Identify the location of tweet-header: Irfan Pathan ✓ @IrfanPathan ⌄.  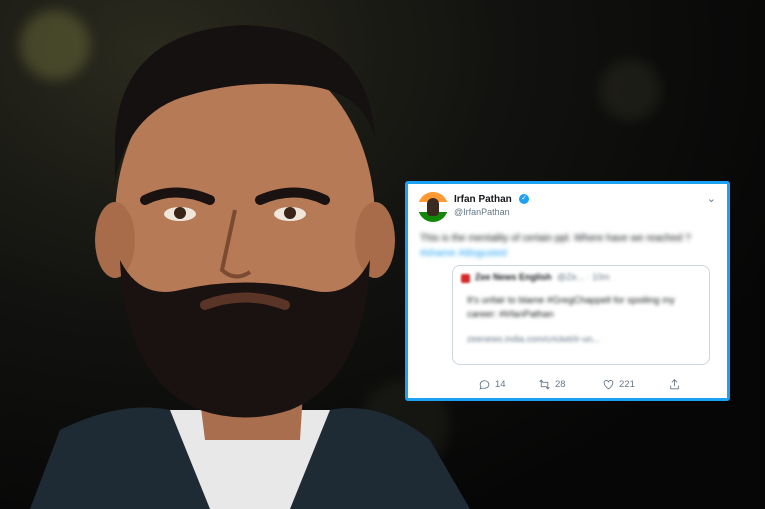
(567, 207).